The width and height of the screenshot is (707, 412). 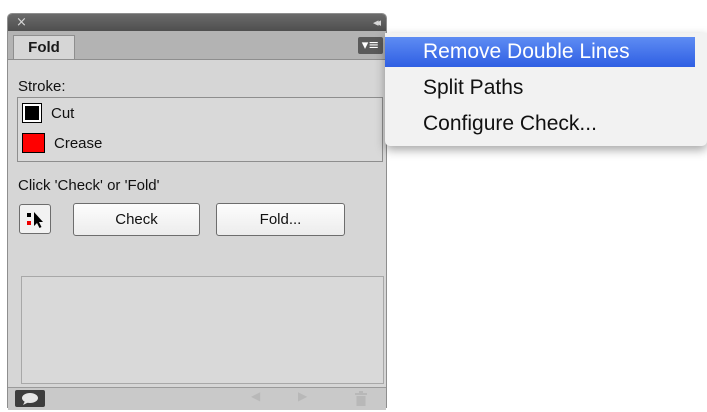 I want to click on previous-arrow-icon: ◀, so click(x=255, y=396).